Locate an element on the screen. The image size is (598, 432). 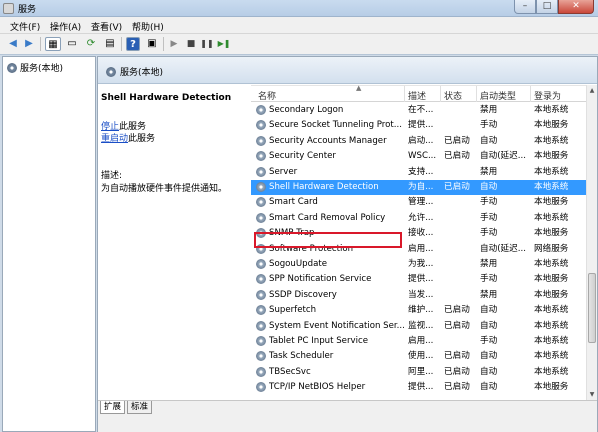
column-logon-as: 登录为 is located at coordinates (547, 95).